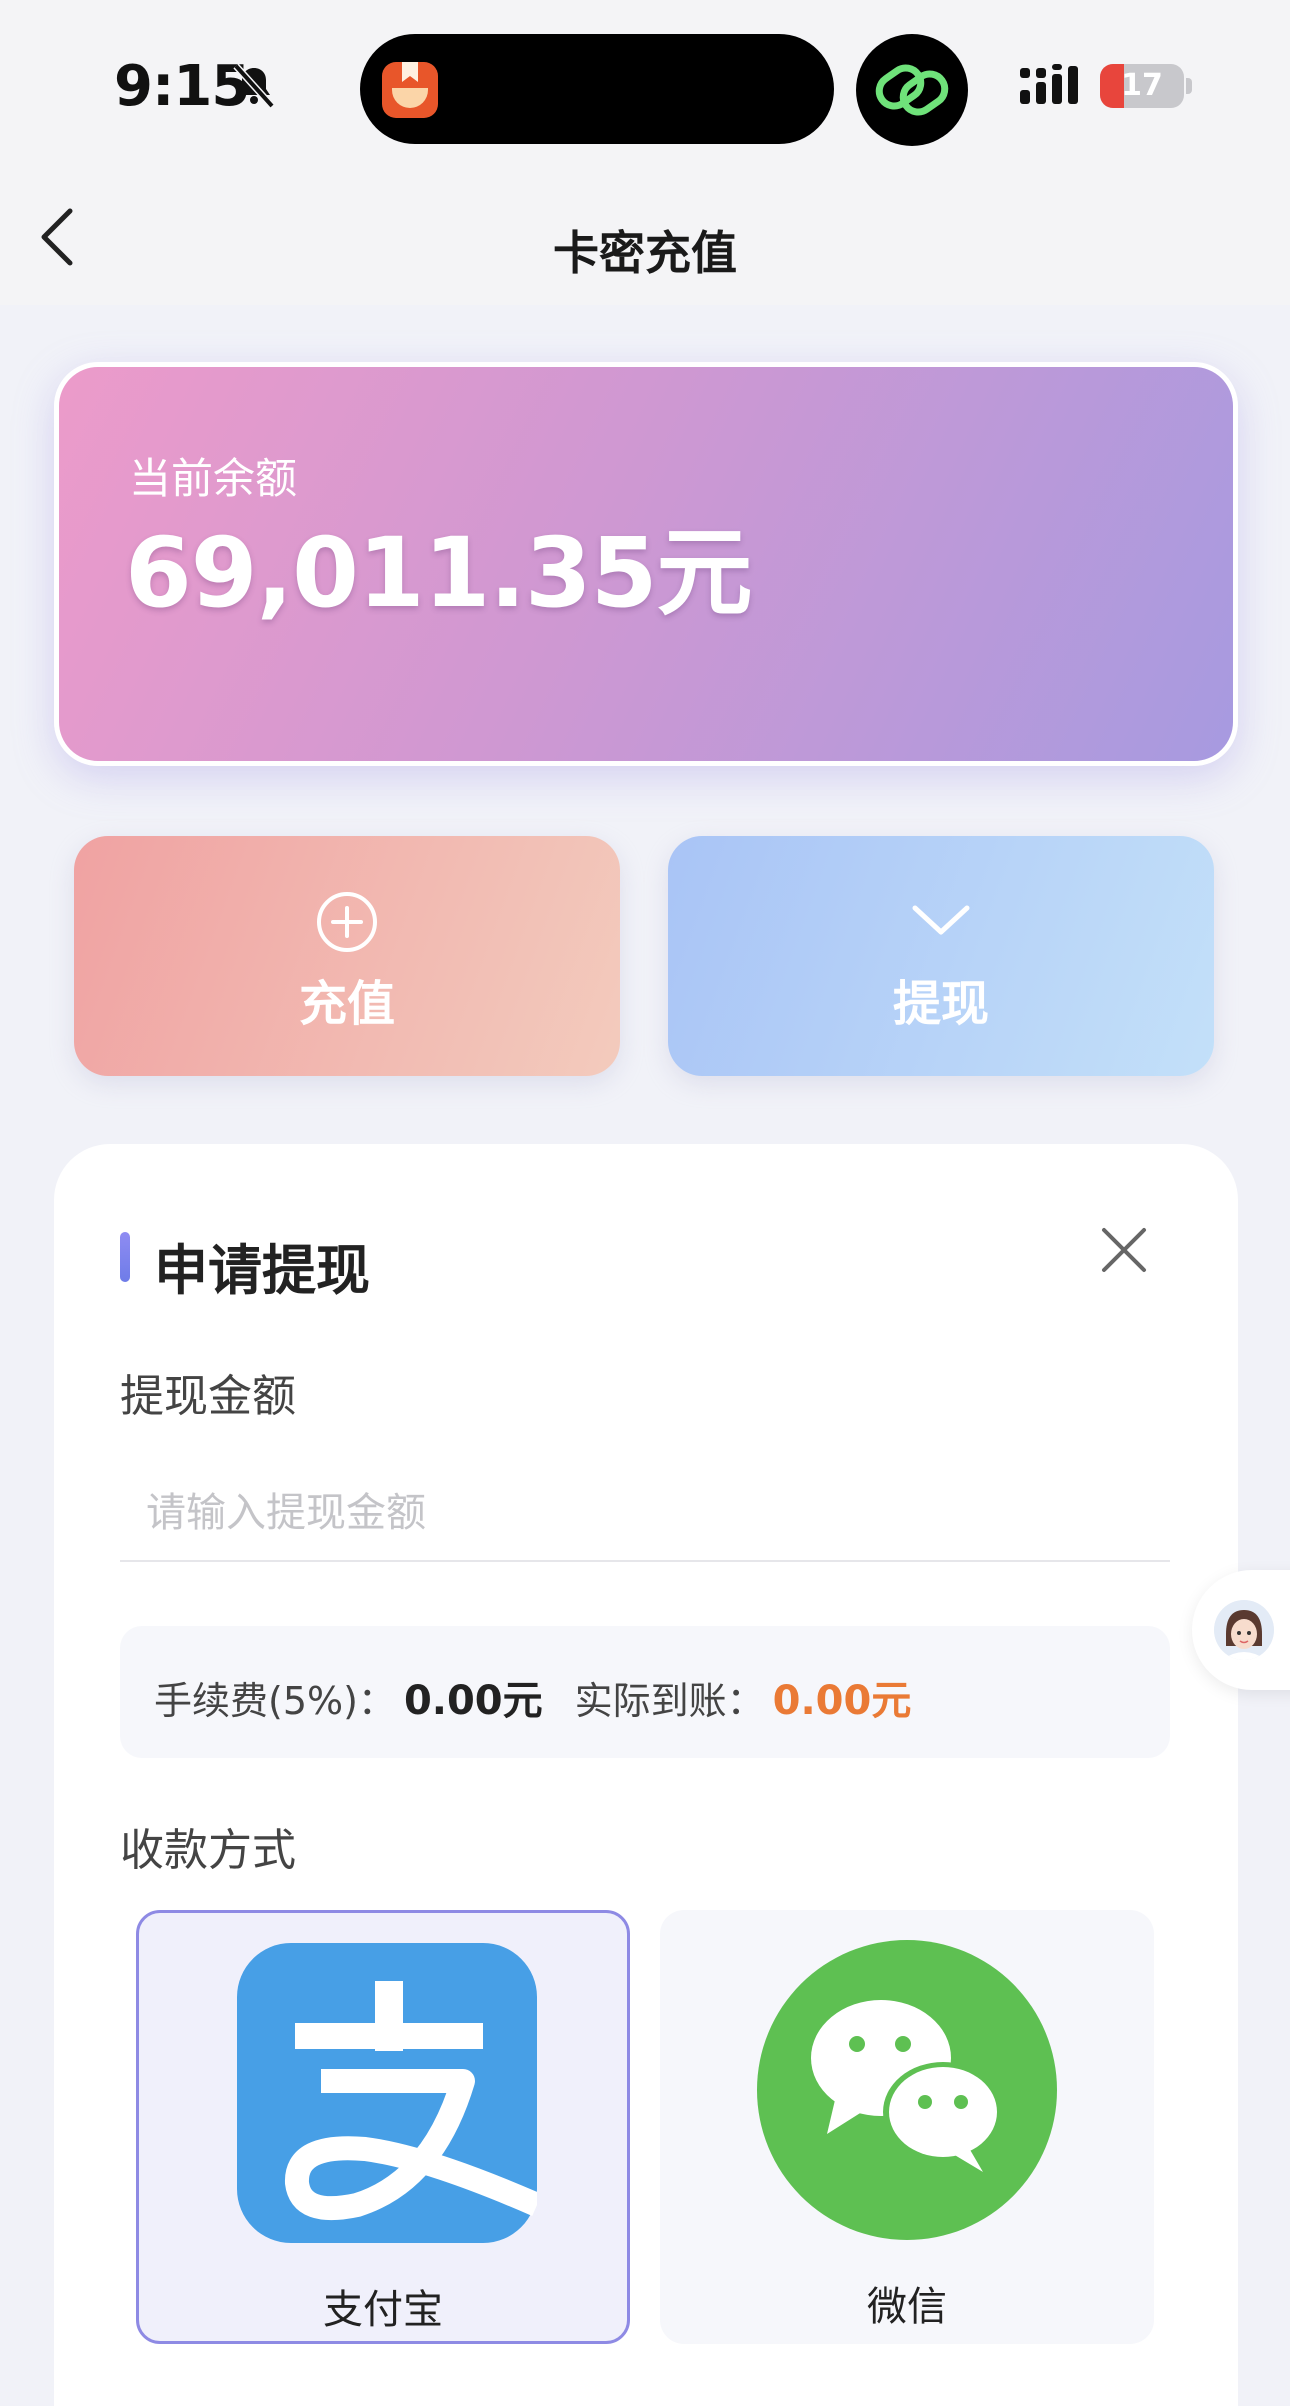 The image size is (1290, 2406). I want to click on support-avatar-icon, so click(1244, 1630).